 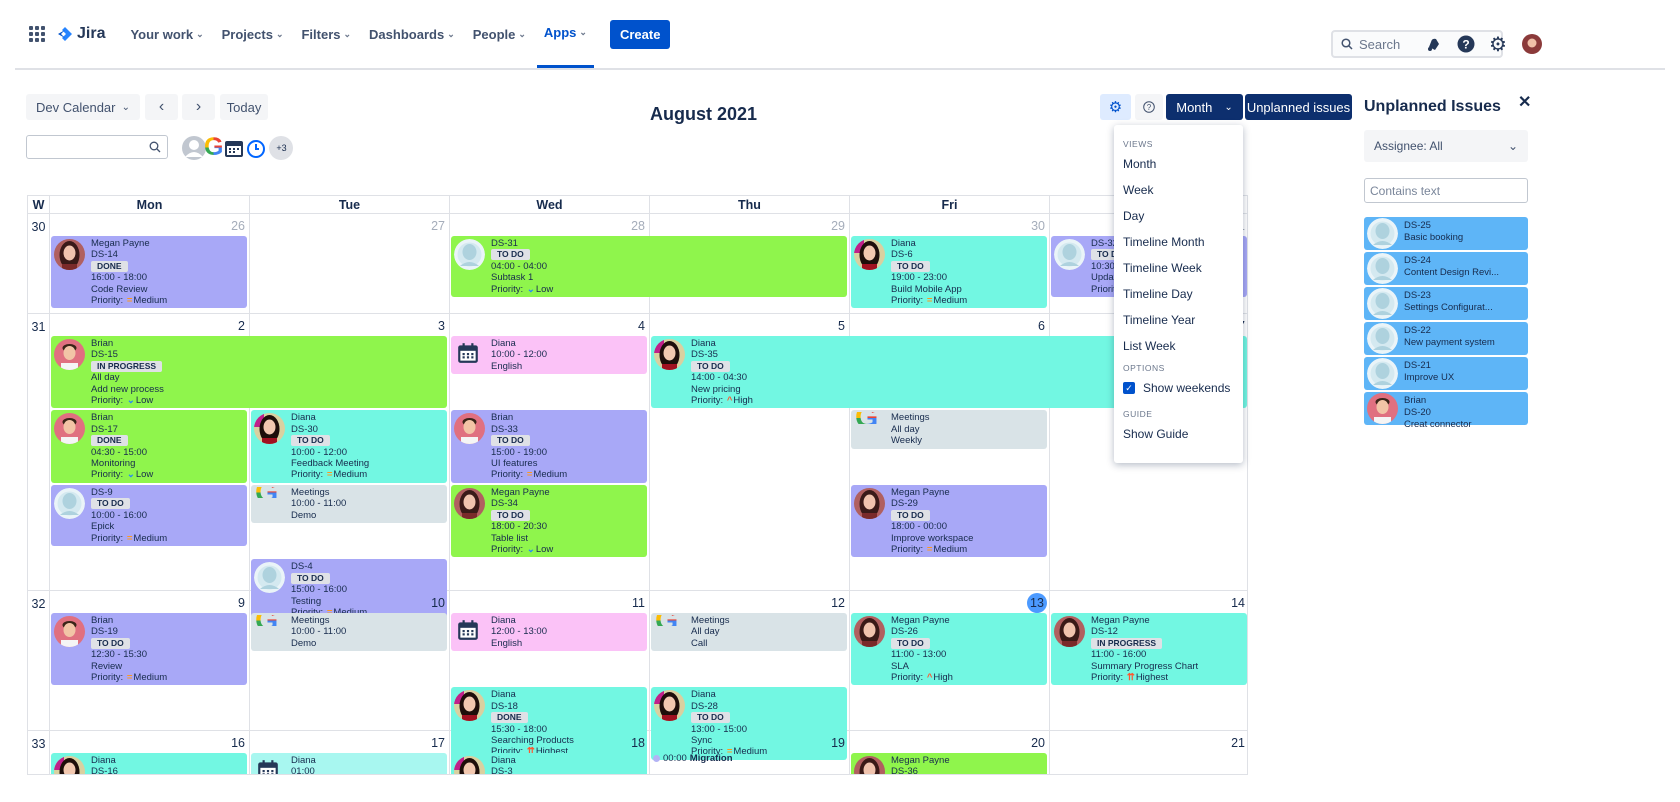 I want to click on google-calendar-filter-icon: G, so click(x=213, y=147).